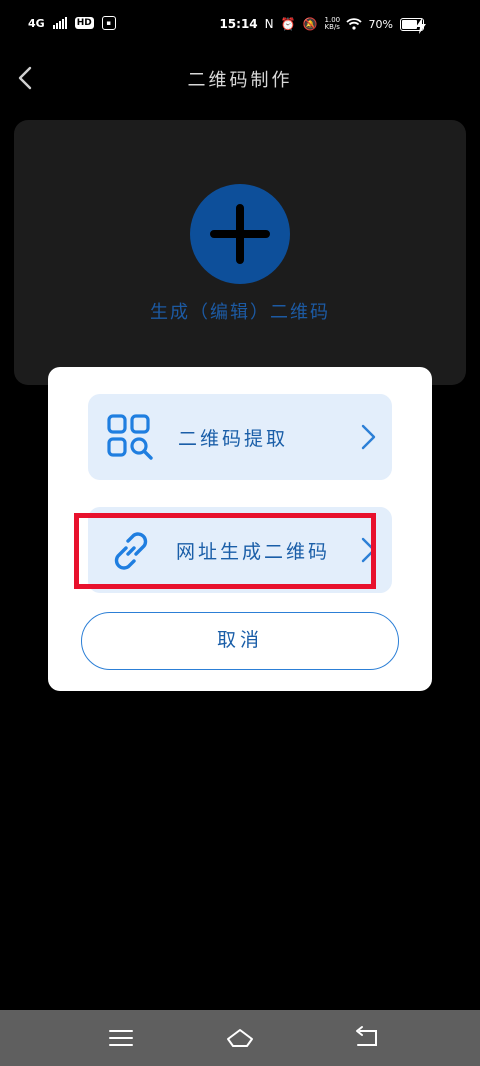 This screenshot has width=480, height=1066. What do you see at coordinates (225, 551) in the screenshot?
I see `highlight-box` at bounding box center [225, 551].